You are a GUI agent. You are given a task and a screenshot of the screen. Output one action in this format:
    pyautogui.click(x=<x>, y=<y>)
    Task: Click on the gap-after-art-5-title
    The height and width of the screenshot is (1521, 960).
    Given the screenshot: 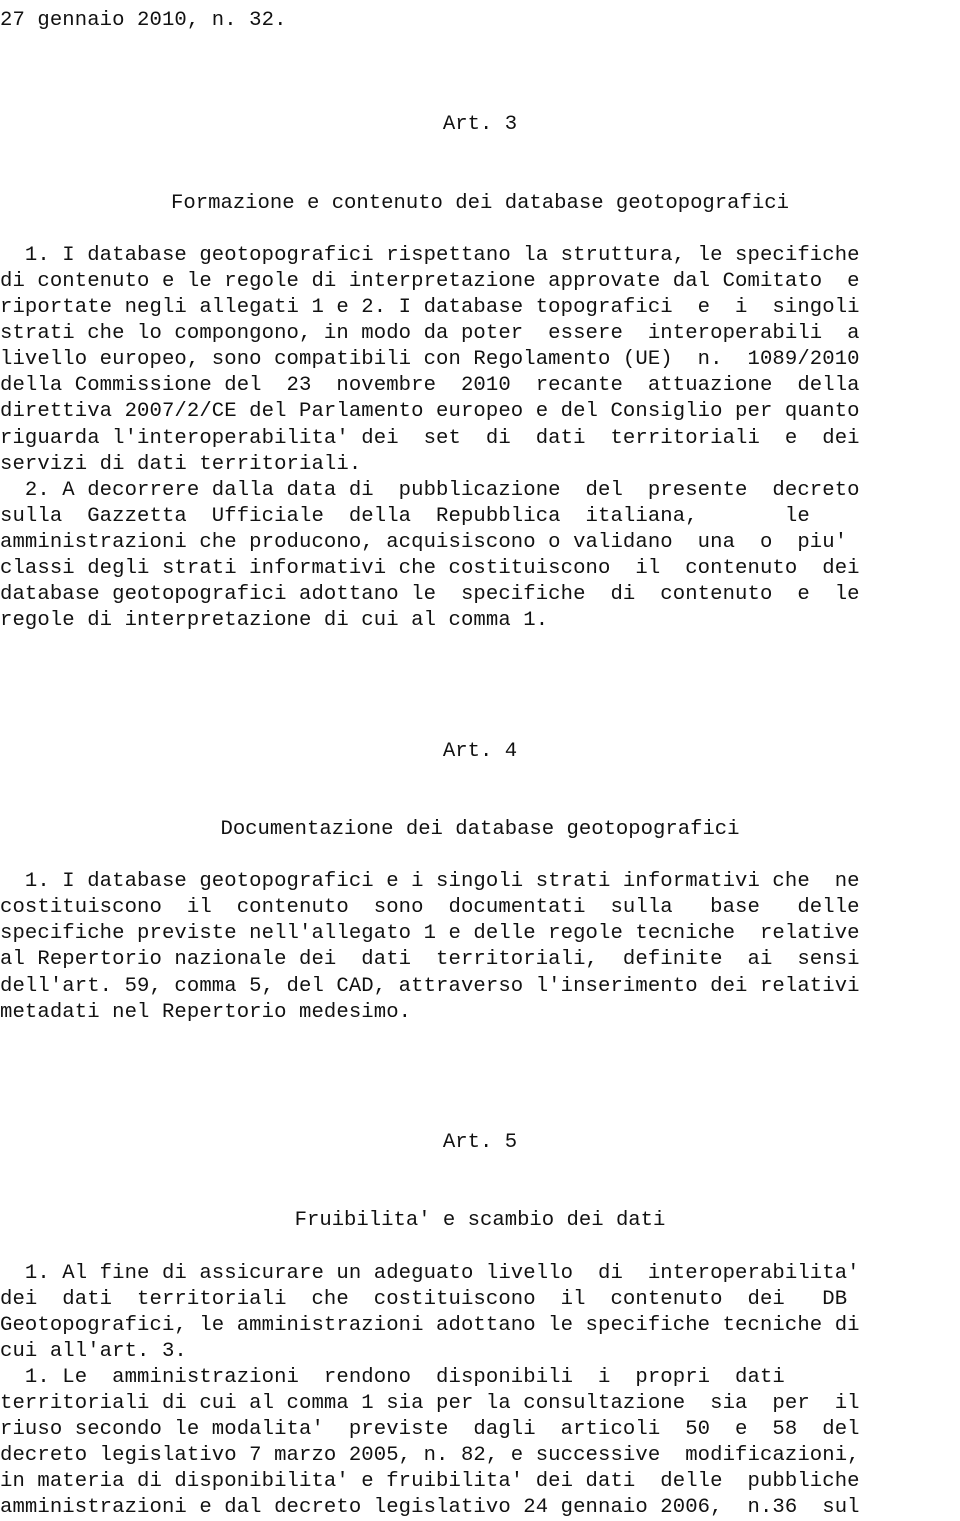 What is the action you would take?
    pyautogui.click(x=480, y=1247)
    